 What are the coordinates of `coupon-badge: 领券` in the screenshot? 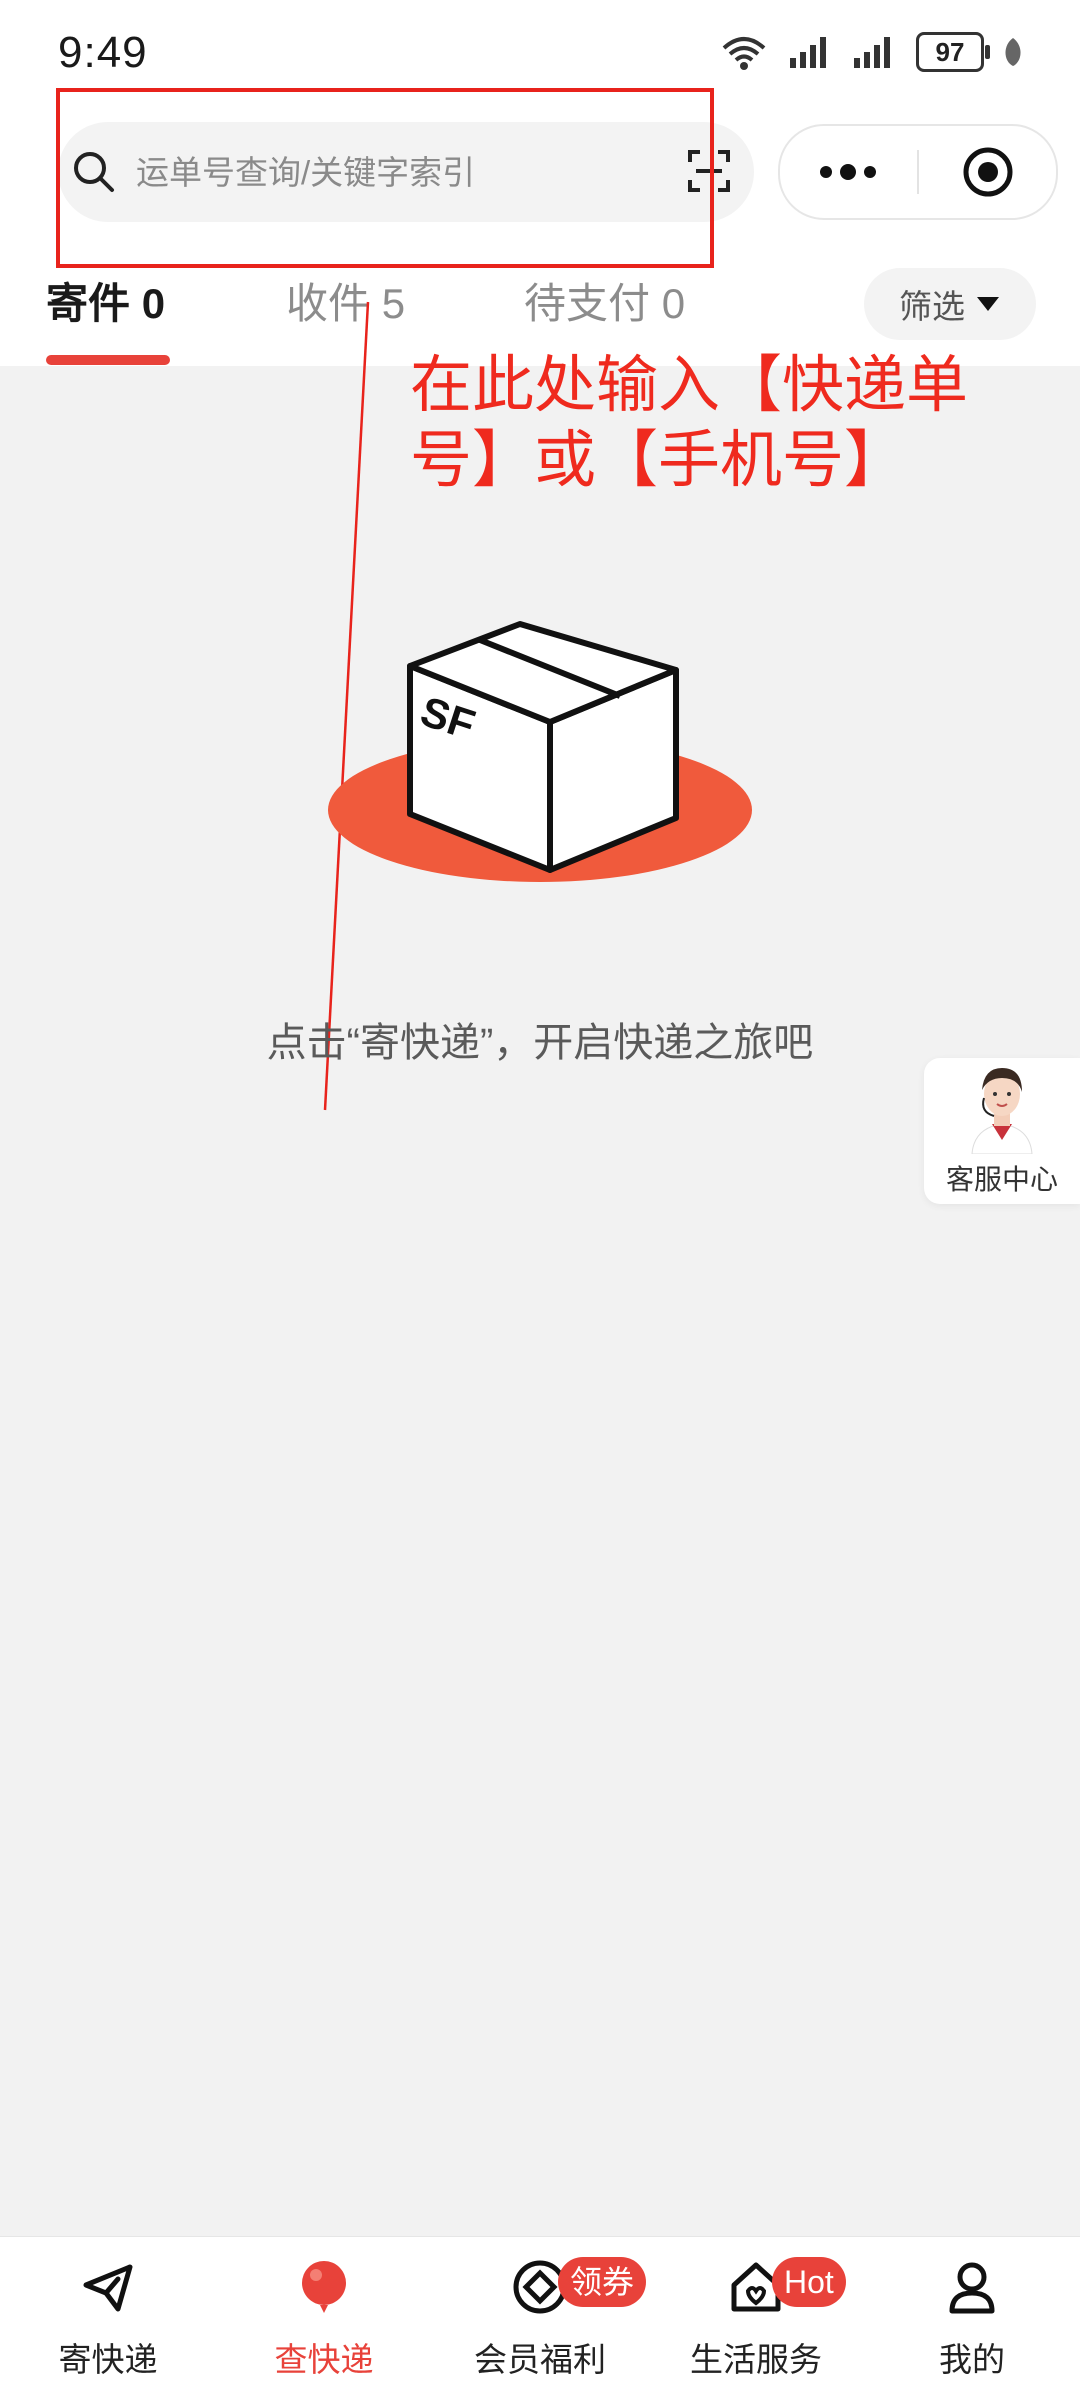 It's located at (602, 2282).